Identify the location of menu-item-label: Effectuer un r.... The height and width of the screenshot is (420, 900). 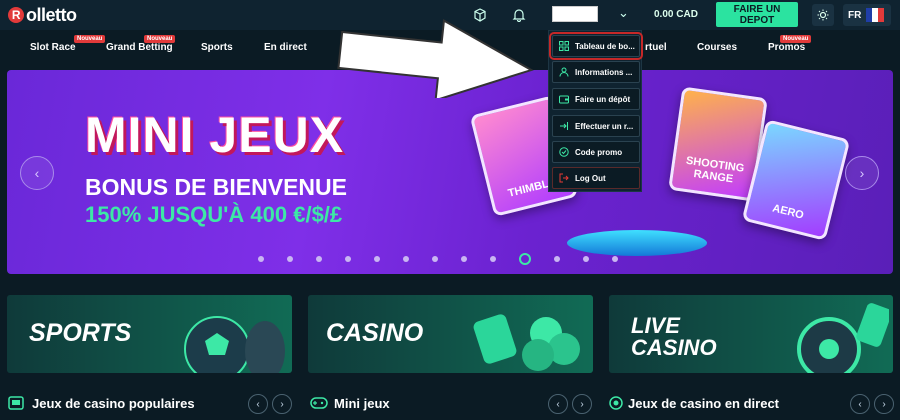
(604, 126).